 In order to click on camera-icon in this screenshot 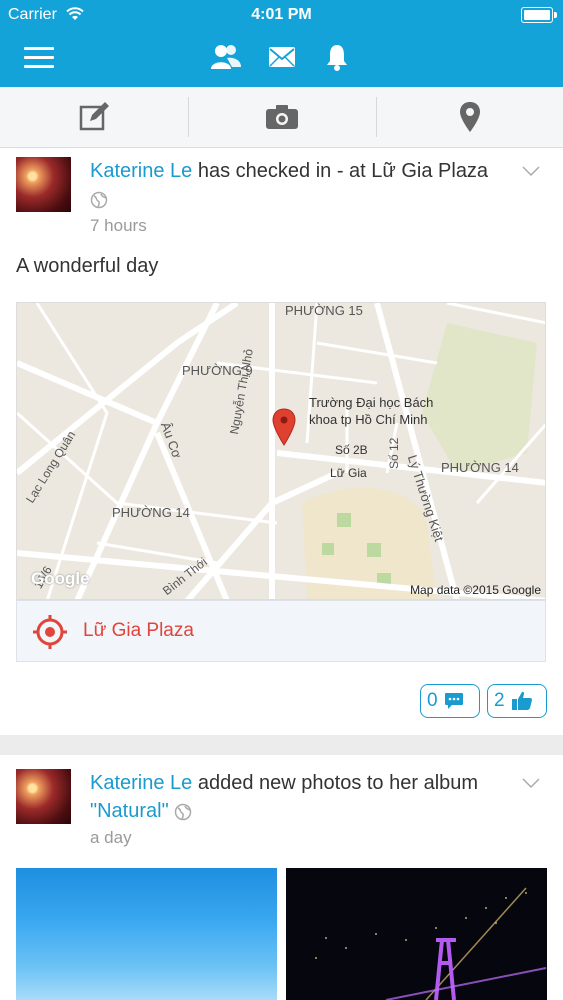, I will do `click(281, 117)`.